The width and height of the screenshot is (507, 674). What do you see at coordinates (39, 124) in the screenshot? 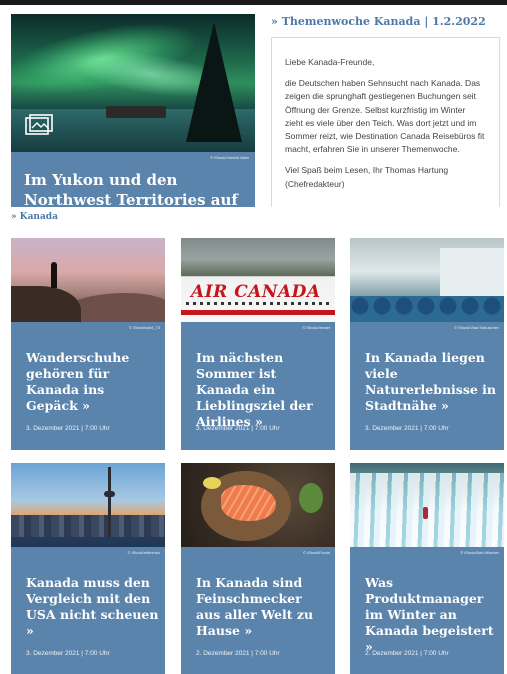
I see `gallery-icon` at bounding box center [39, 124].